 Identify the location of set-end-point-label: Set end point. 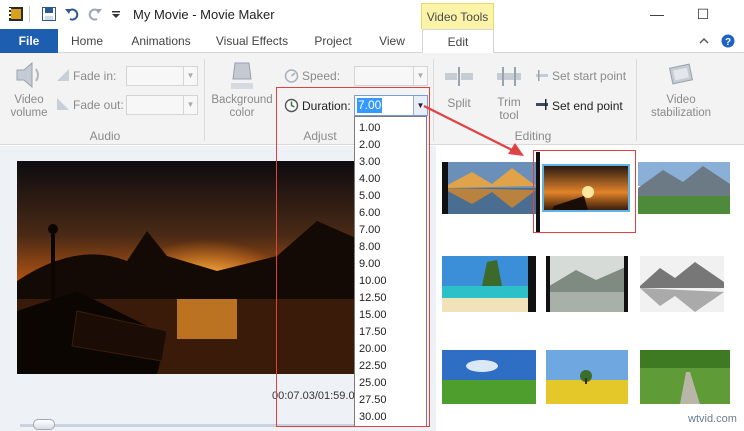
(587, 106).